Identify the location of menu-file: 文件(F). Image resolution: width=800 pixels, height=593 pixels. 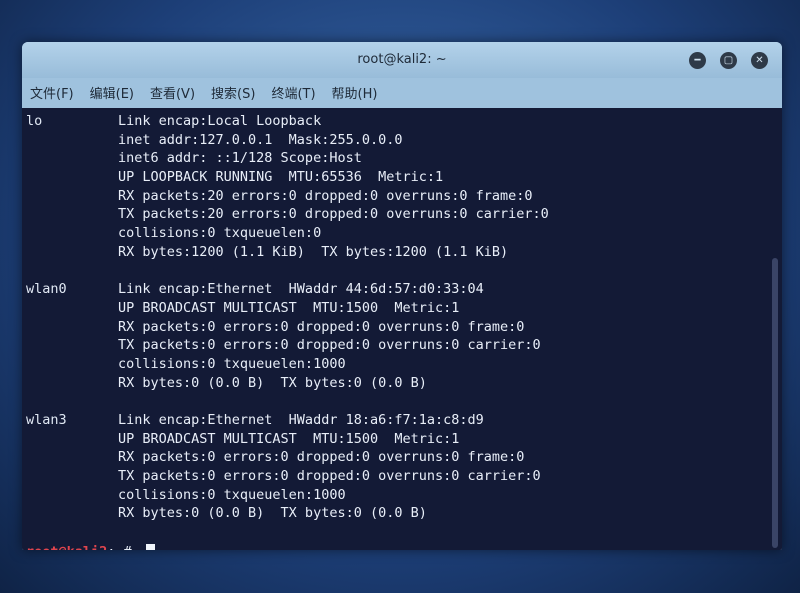
(52, 92).